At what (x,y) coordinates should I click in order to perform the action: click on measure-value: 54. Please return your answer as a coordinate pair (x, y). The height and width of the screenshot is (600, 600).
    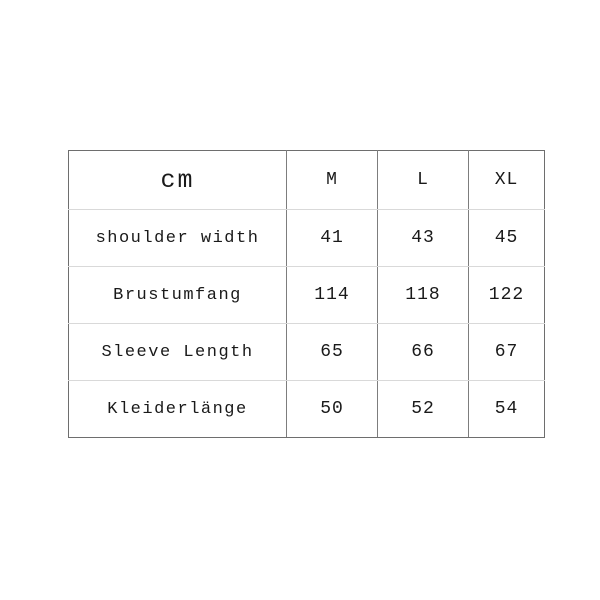
    Looking at the image, I should click on (506, 409).